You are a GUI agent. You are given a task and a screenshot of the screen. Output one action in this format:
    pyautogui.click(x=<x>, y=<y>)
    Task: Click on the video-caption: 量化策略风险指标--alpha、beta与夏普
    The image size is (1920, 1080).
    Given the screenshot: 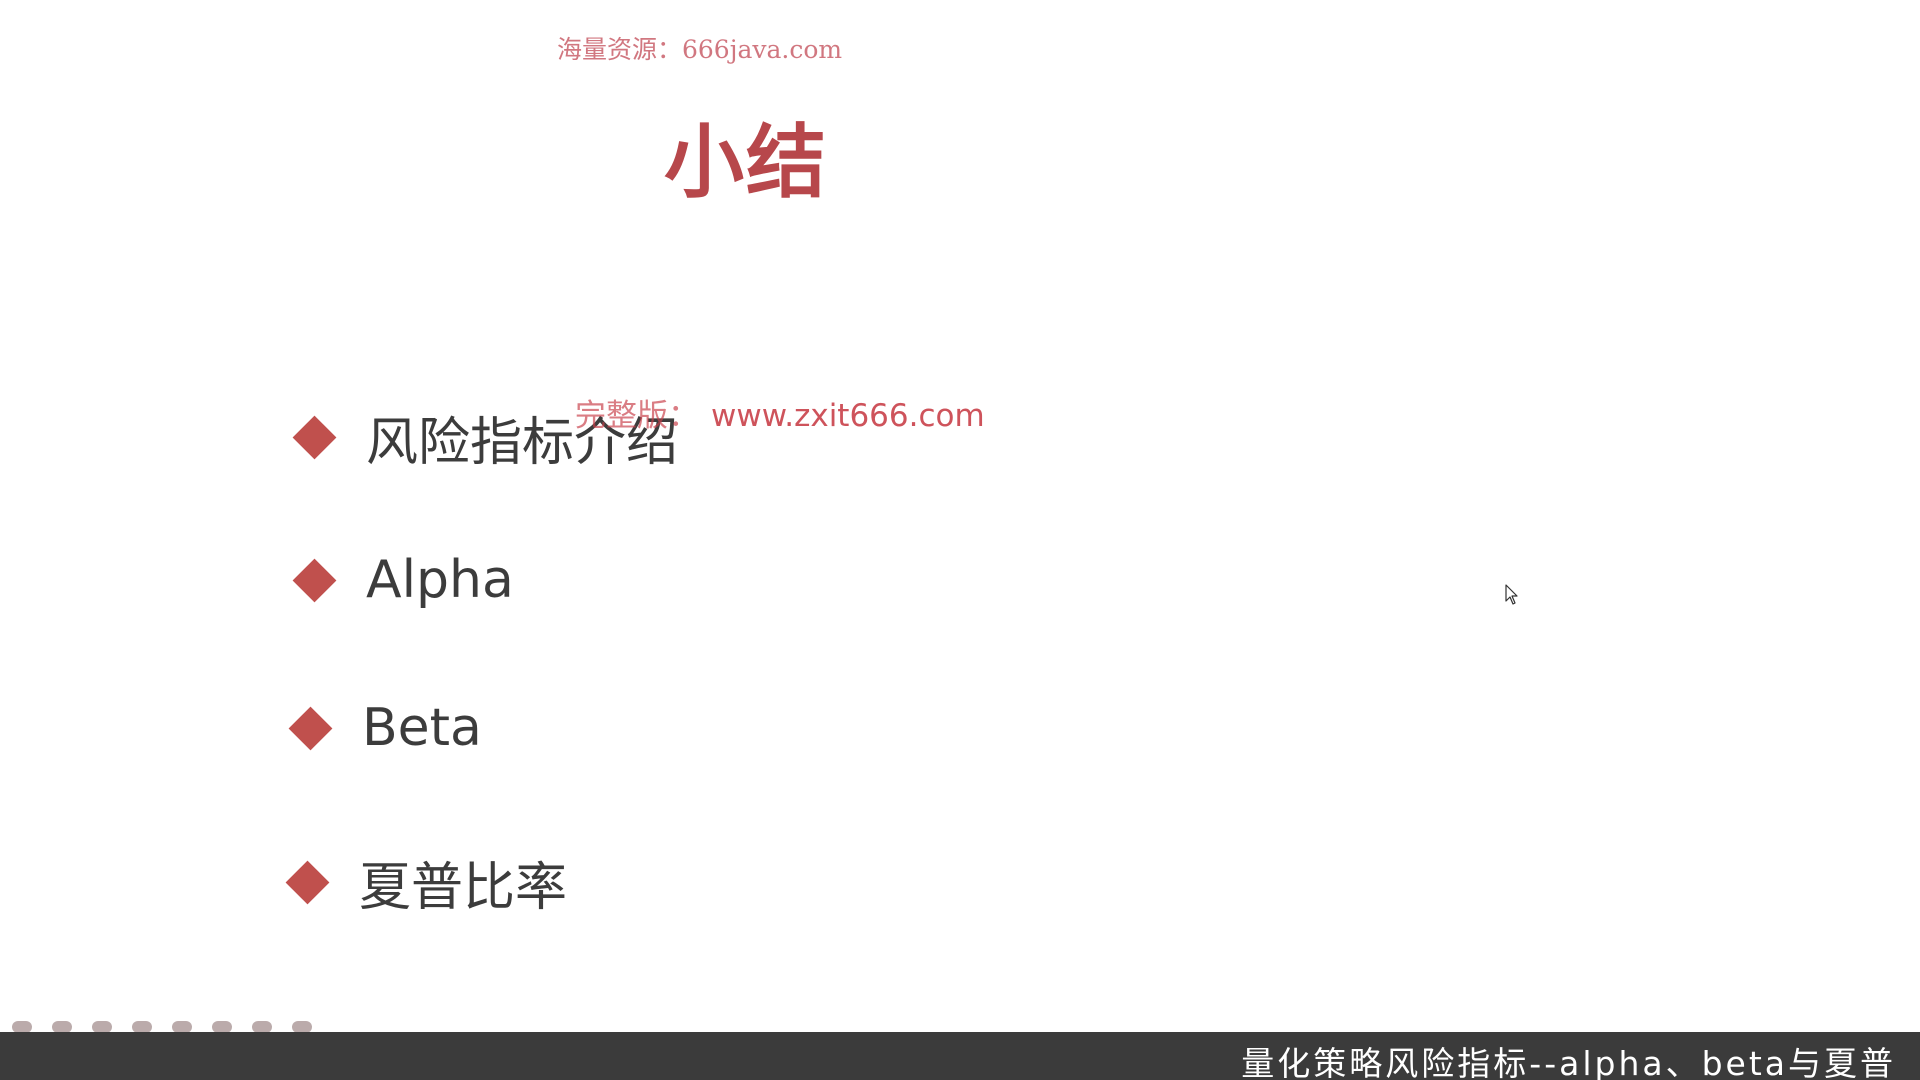 What is the action you would take?
    pyautogui.click(x=1568, y=1062)
    